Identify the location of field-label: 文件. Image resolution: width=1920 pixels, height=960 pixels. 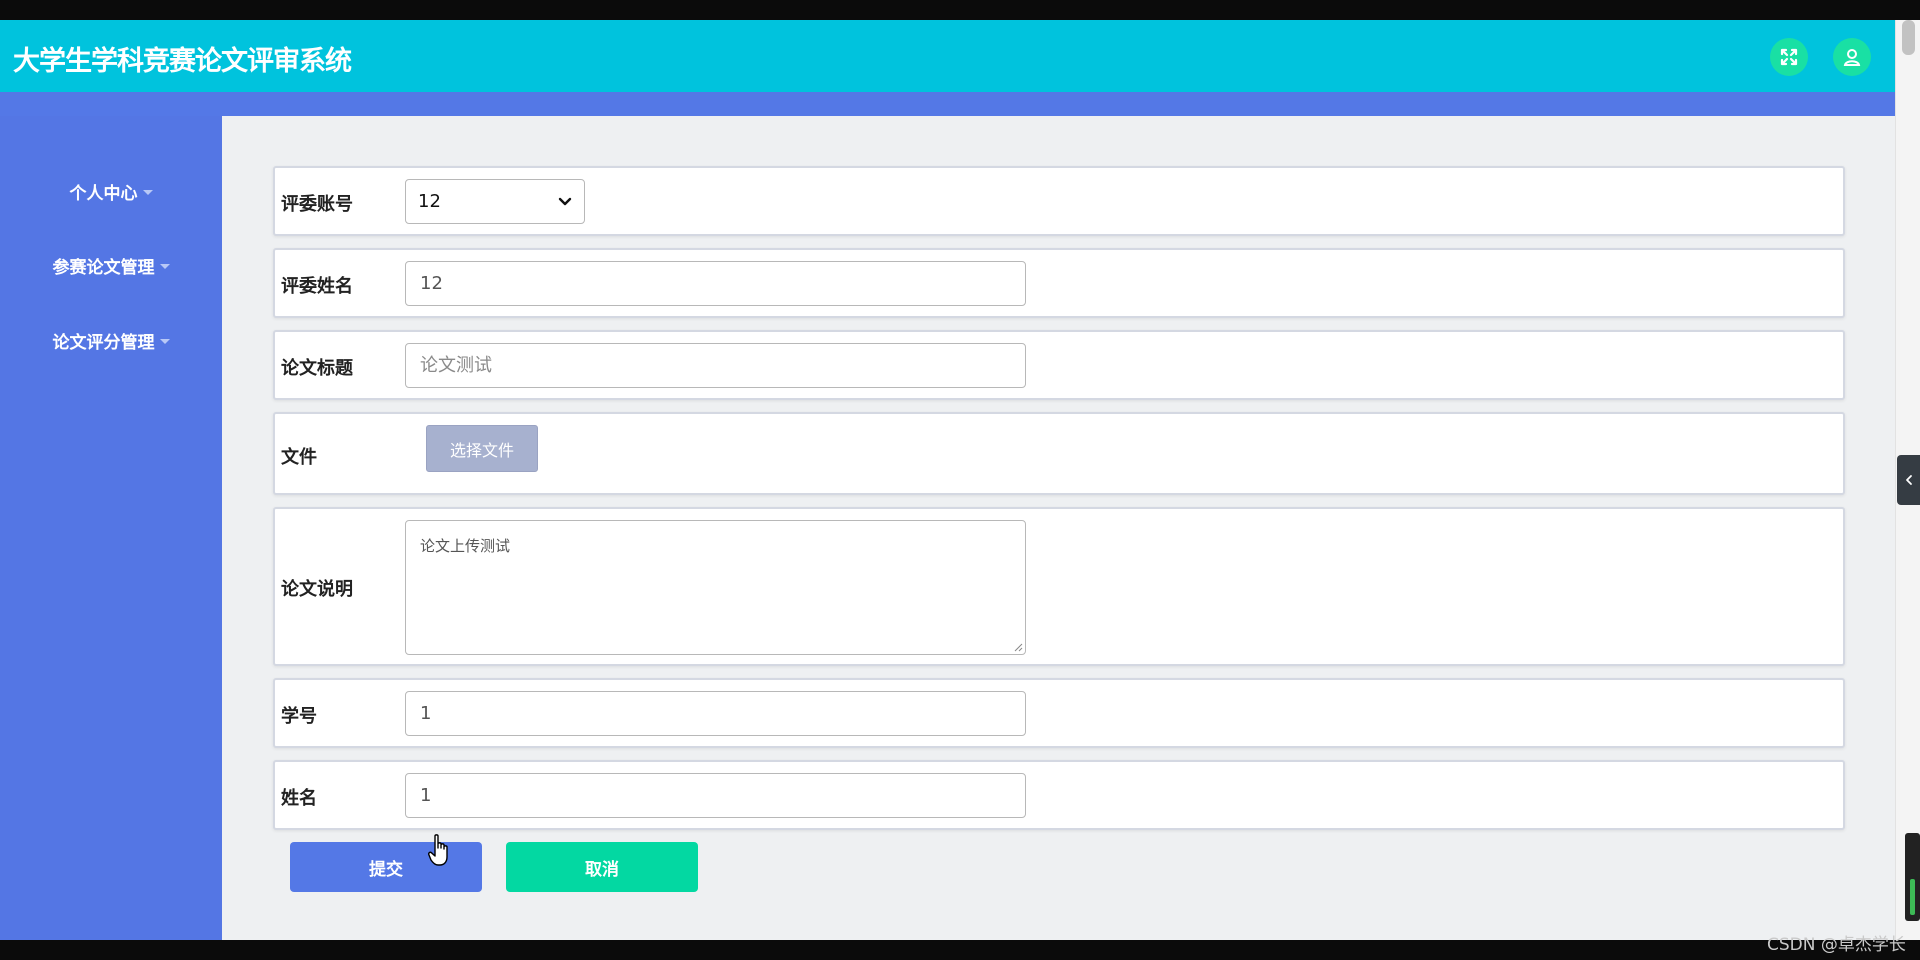
(299, 457).